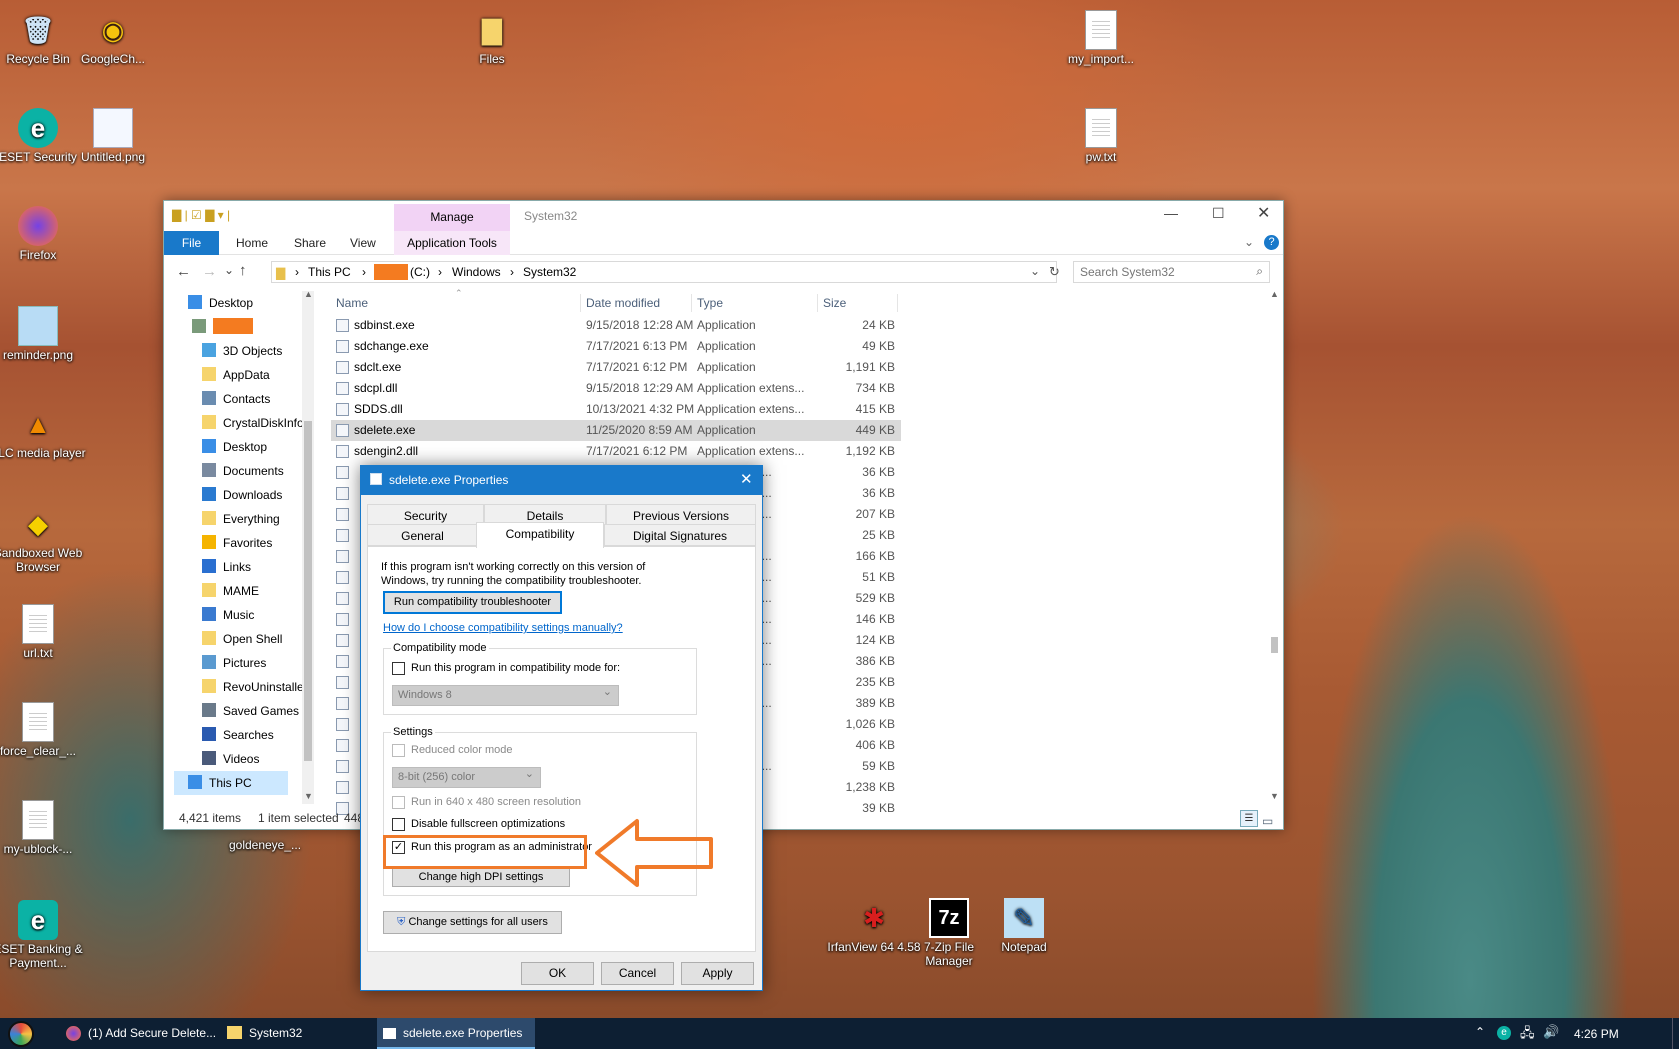  What do you see at coordinates (398, 802) in the screenshot?
I see `res-640-checkbox` at bounding box center [398, 802].